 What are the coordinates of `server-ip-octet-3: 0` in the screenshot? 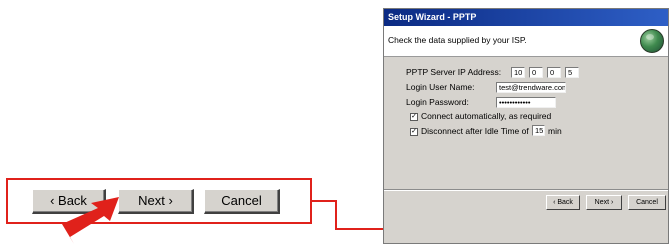 It's located at (554, 72).